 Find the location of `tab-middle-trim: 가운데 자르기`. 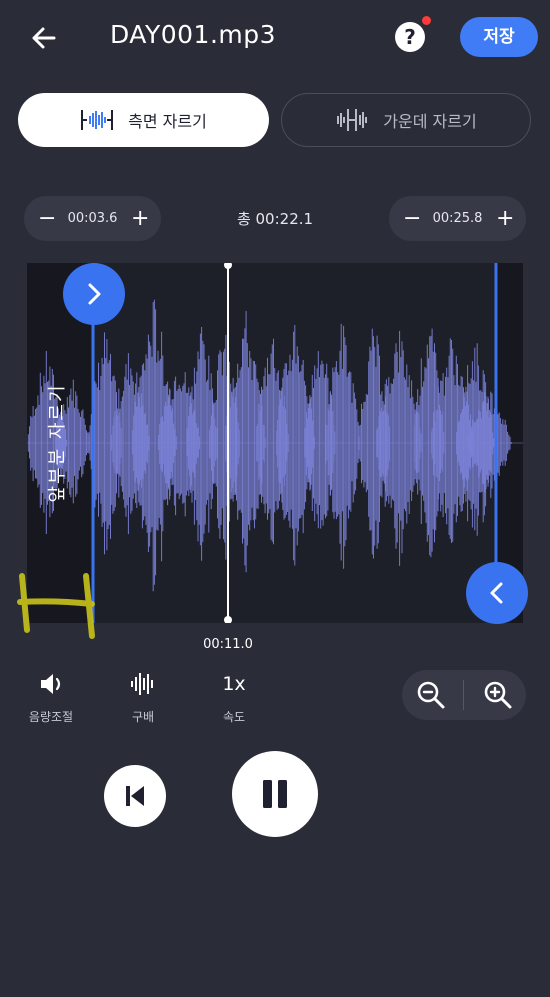

tab-middle-trim: 가운데 자르기 is located at coordinates (406, 120).